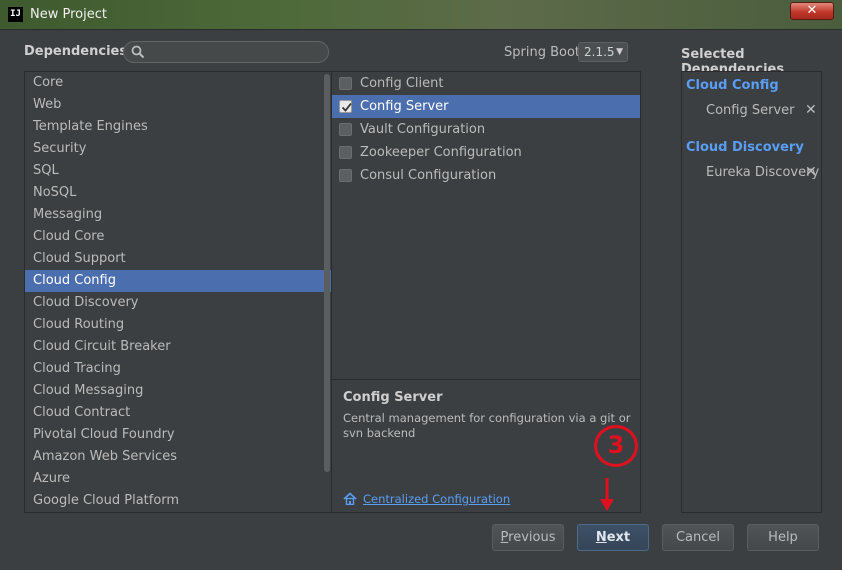  Describe the element at coordinates (345, 106) in the screenshot. I see `checkbox-checked-icon` at that location.